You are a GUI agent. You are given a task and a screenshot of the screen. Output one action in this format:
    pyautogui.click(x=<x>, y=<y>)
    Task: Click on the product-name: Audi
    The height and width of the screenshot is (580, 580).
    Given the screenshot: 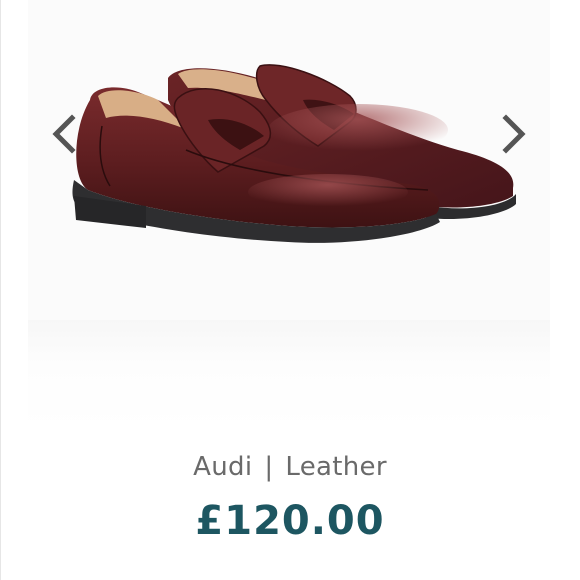 What is the action you would take?
    pyautogui.click(x=223, y=467)
    